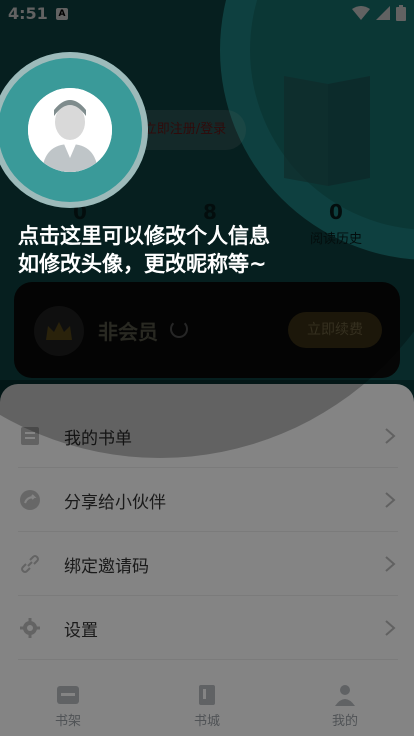  What do you see at coordinates (208, 500) in the screenshot?
I see `menu-item-share: 分享给小伙伴` at bounding box center [208, 500].